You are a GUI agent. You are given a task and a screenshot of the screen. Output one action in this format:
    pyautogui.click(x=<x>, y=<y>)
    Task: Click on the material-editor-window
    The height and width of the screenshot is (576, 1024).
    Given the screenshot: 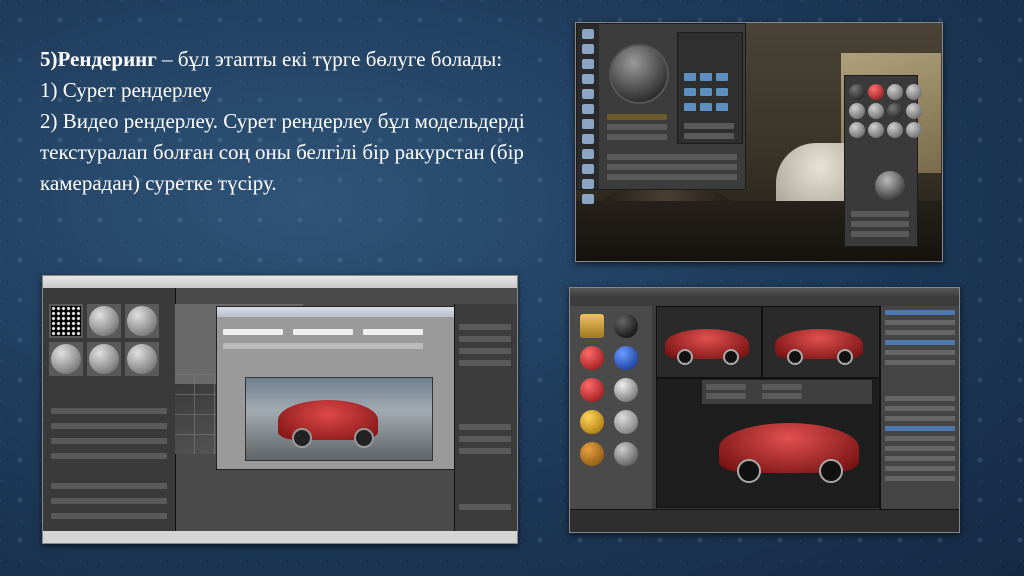 What is the action you would take?
    pyautogui.click(x=661, y=113)
    